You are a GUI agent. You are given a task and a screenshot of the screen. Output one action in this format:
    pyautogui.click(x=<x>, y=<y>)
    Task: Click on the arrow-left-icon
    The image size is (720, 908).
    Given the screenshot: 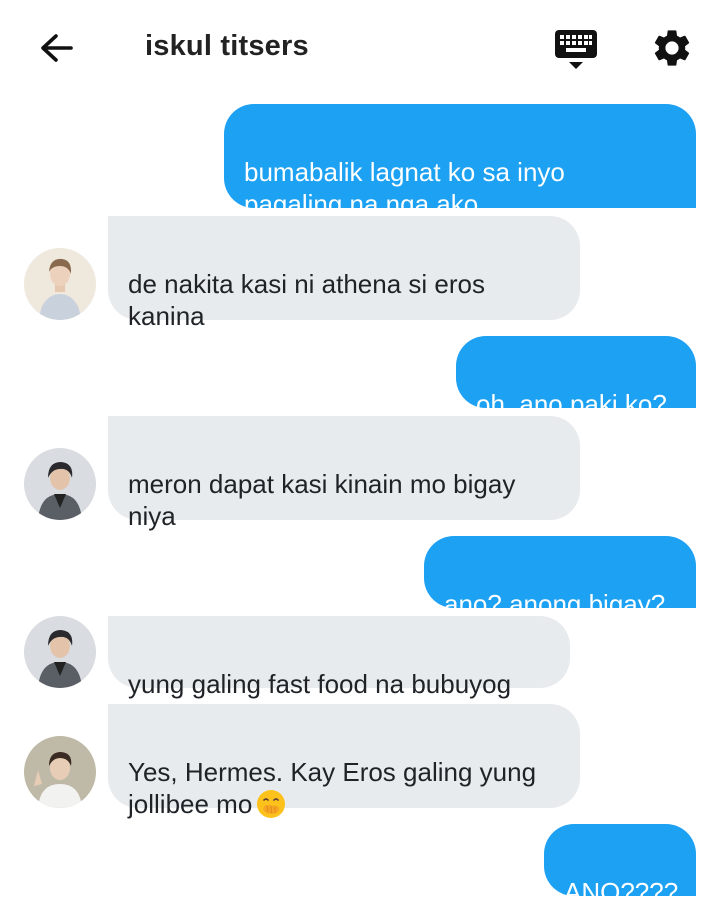 What is the action you would take?
    pyautogui.click(x=57, y=48)
    